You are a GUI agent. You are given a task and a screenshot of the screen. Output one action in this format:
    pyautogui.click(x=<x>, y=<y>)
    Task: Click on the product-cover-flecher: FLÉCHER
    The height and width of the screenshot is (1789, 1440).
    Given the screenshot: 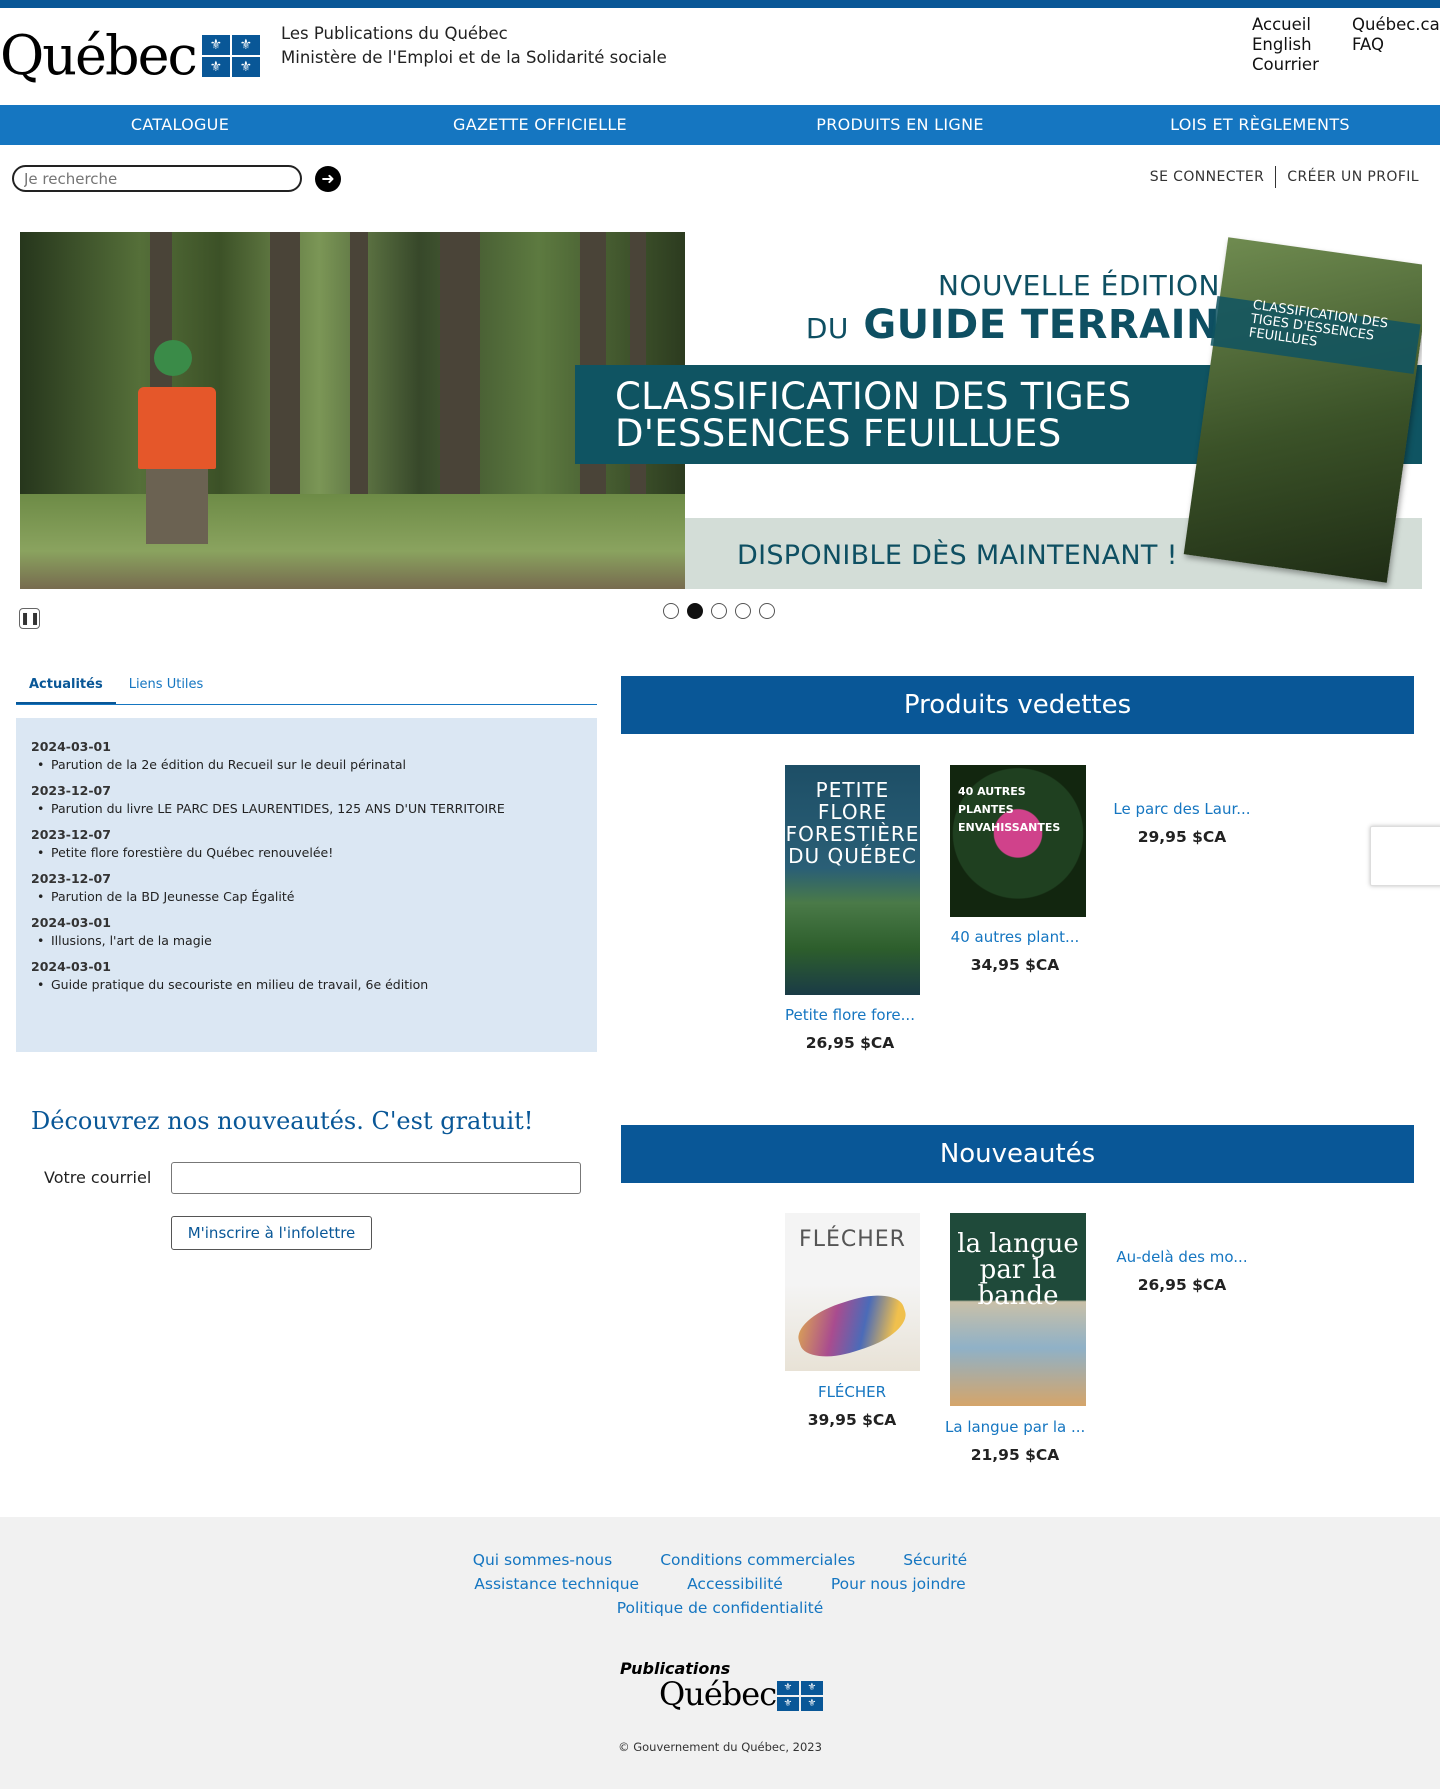 What is the action you would take?
    pyautogui.click(x=852, y=1292)
    